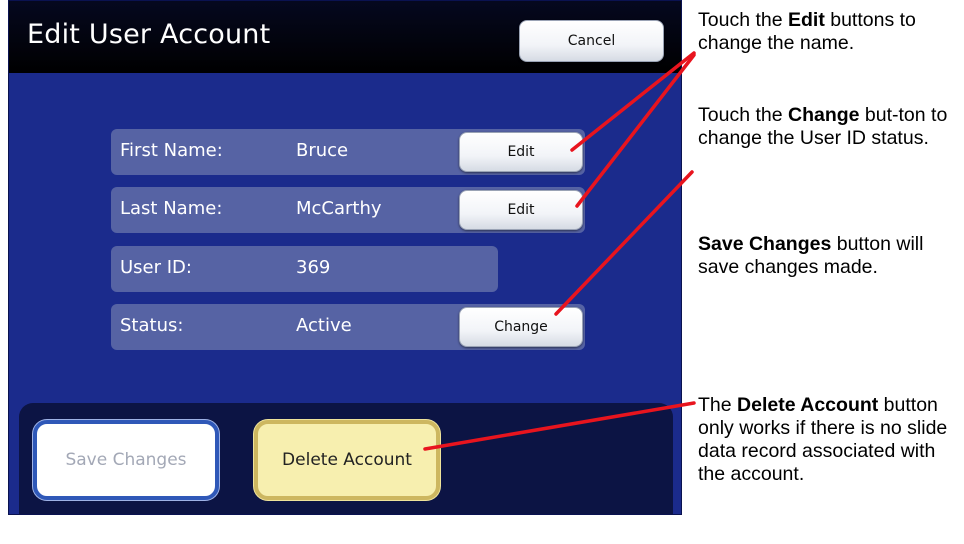 The width and height of the screenshot is (964, 544). I want to click on title-bar: Edit User Account Cancel, so click(345, 37).